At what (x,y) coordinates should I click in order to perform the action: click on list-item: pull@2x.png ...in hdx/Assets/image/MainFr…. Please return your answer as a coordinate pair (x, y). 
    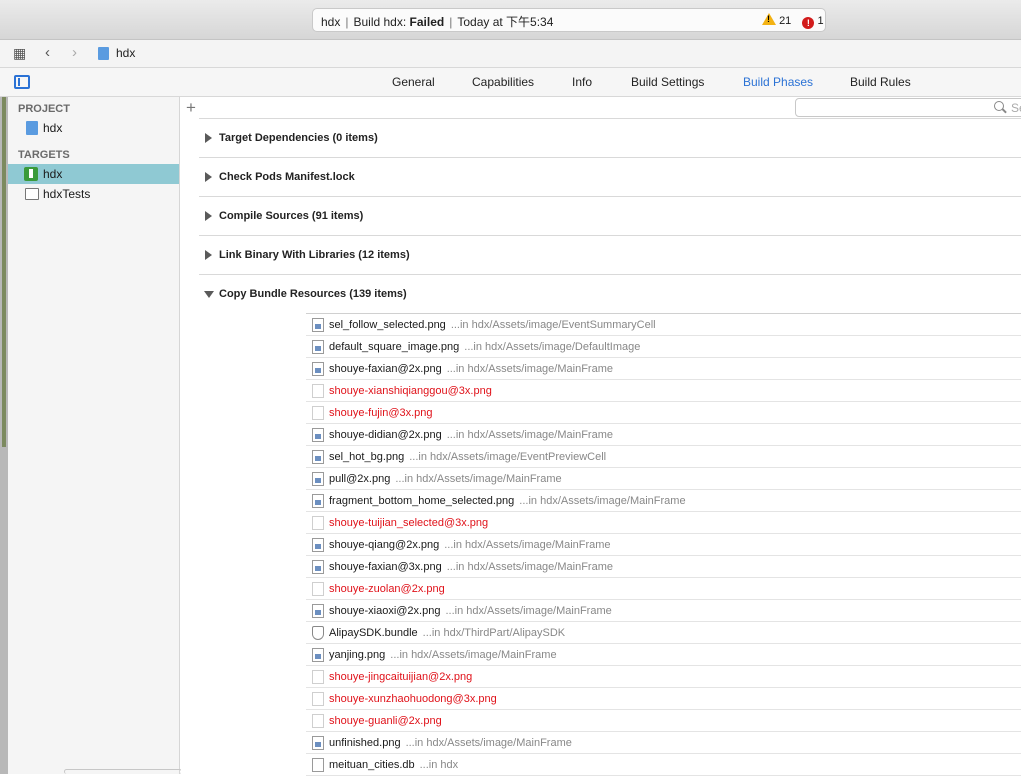
    Looking at the image, I should click on (663, 479).